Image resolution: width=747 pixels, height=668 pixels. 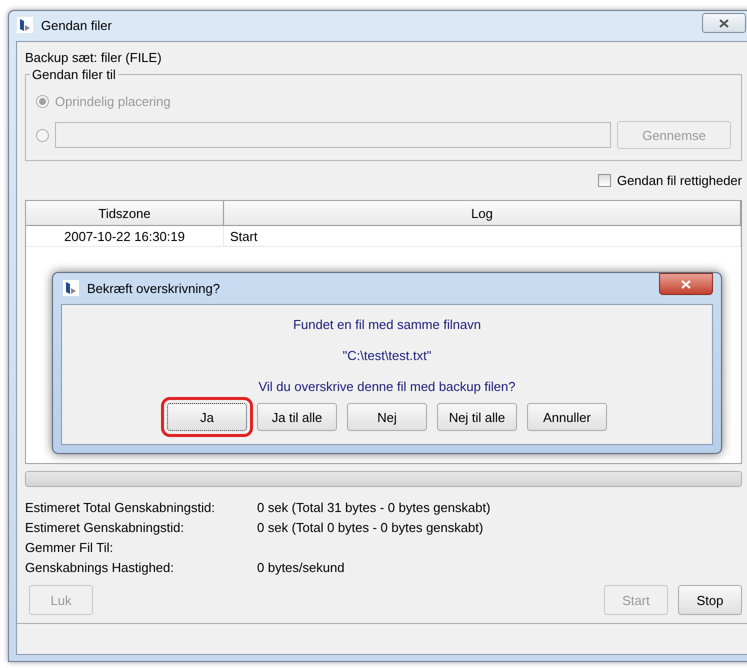 I want to click on stat-value: 0 sek (Total 31 bytes - 0 bytes genskabt), so click(x=374, y=508).